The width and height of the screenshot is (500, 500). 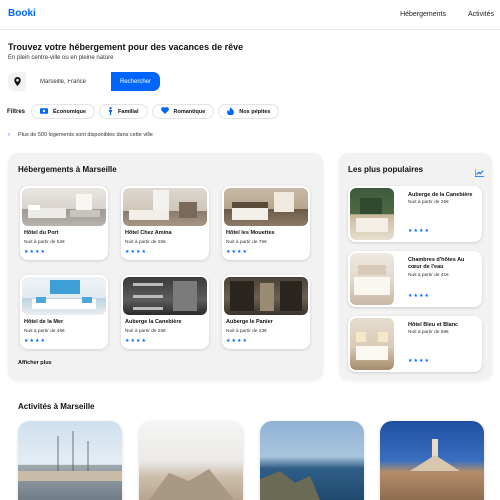 What do you see at coordinates (110, 111) in the screenshot?
I see `child-icon` at bounding box center [110, 111].